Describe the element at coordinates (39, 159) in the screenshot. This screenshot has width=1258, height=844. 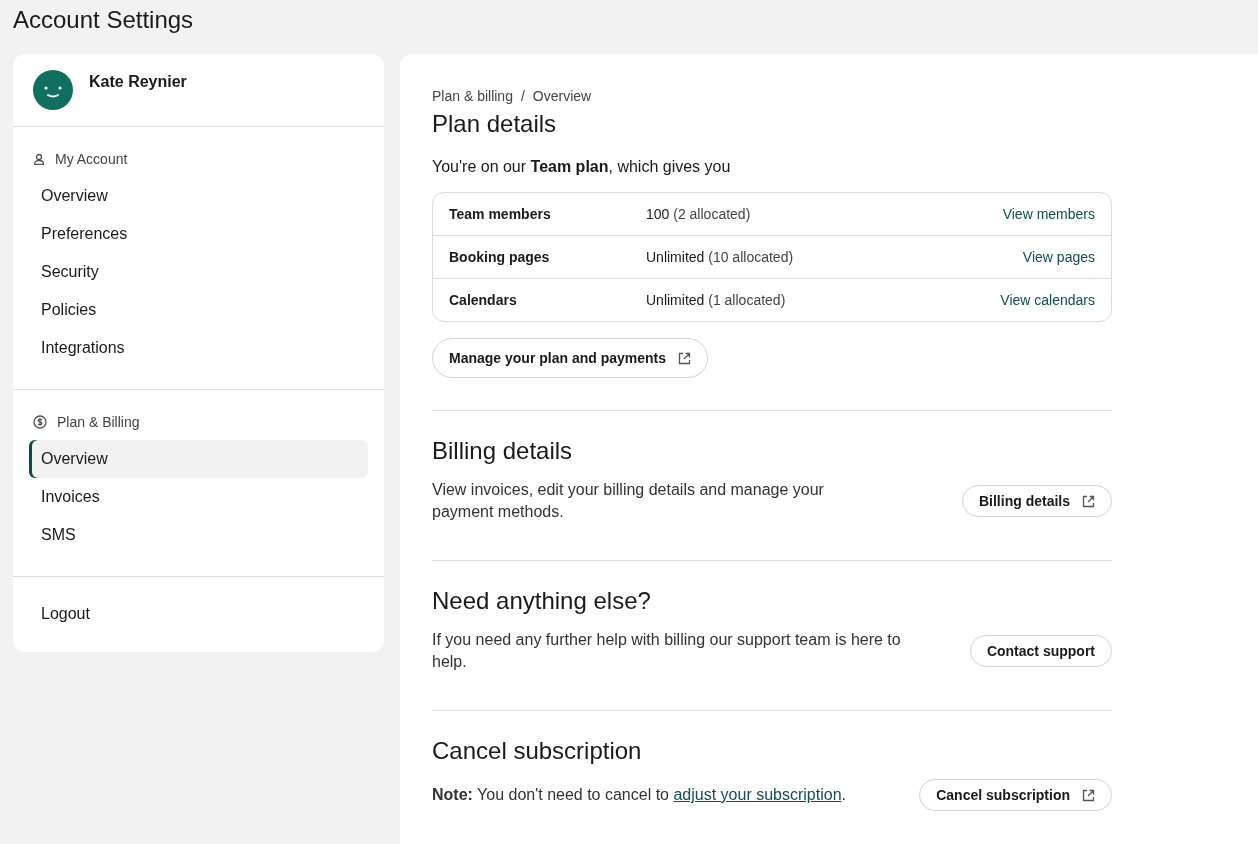
I see `person-icon` at that location.